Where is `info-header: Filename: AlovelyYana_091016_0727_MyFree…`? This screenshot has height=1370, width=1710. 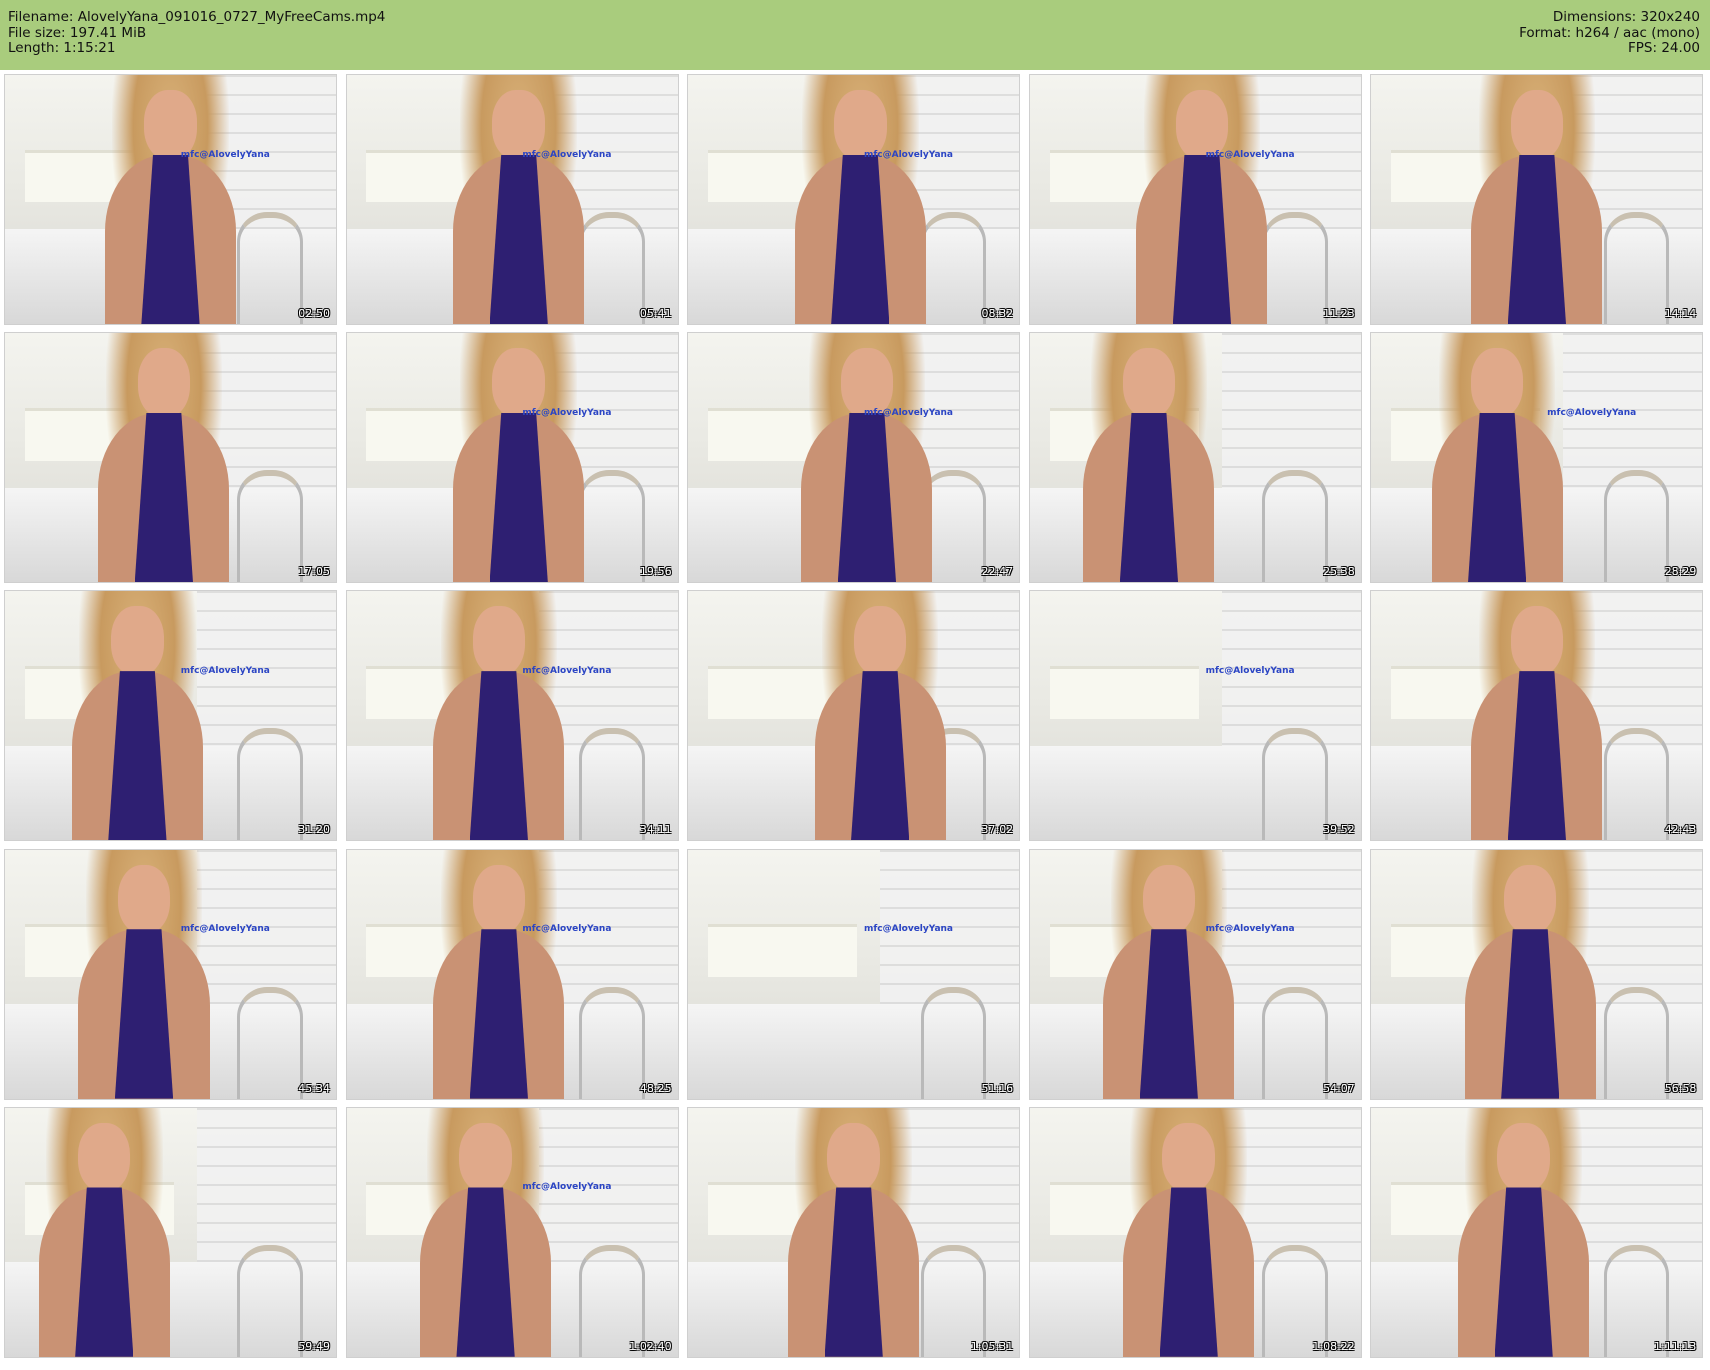 info-header: Filename: AlovelyYana_091016_0727_MyFree… is located at coordinates (855, 35).